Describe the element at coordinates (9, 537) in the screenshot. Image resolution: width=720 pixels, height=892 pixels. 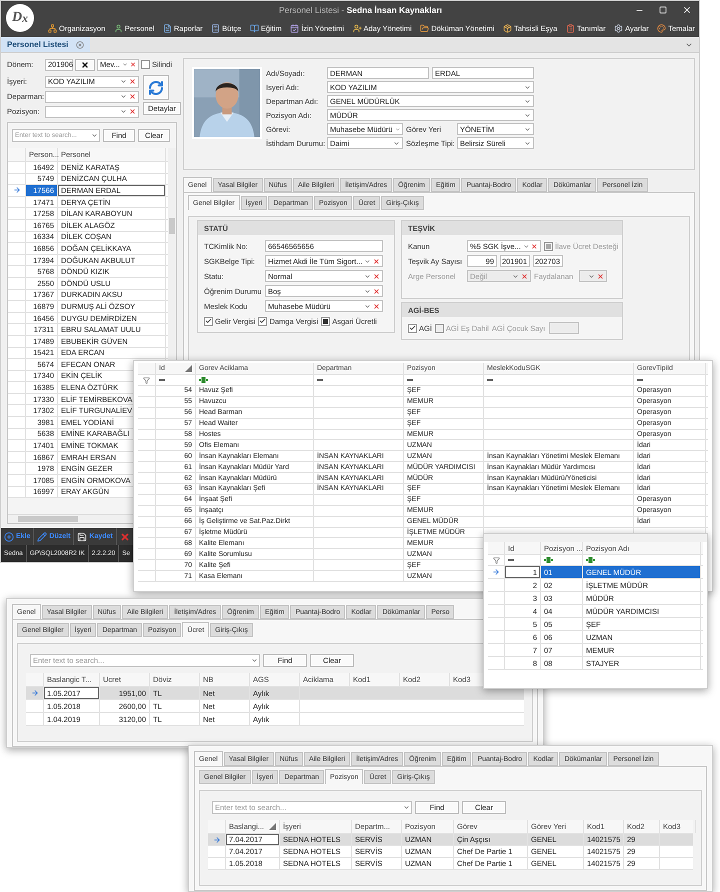
I see `add-icon` at that location.